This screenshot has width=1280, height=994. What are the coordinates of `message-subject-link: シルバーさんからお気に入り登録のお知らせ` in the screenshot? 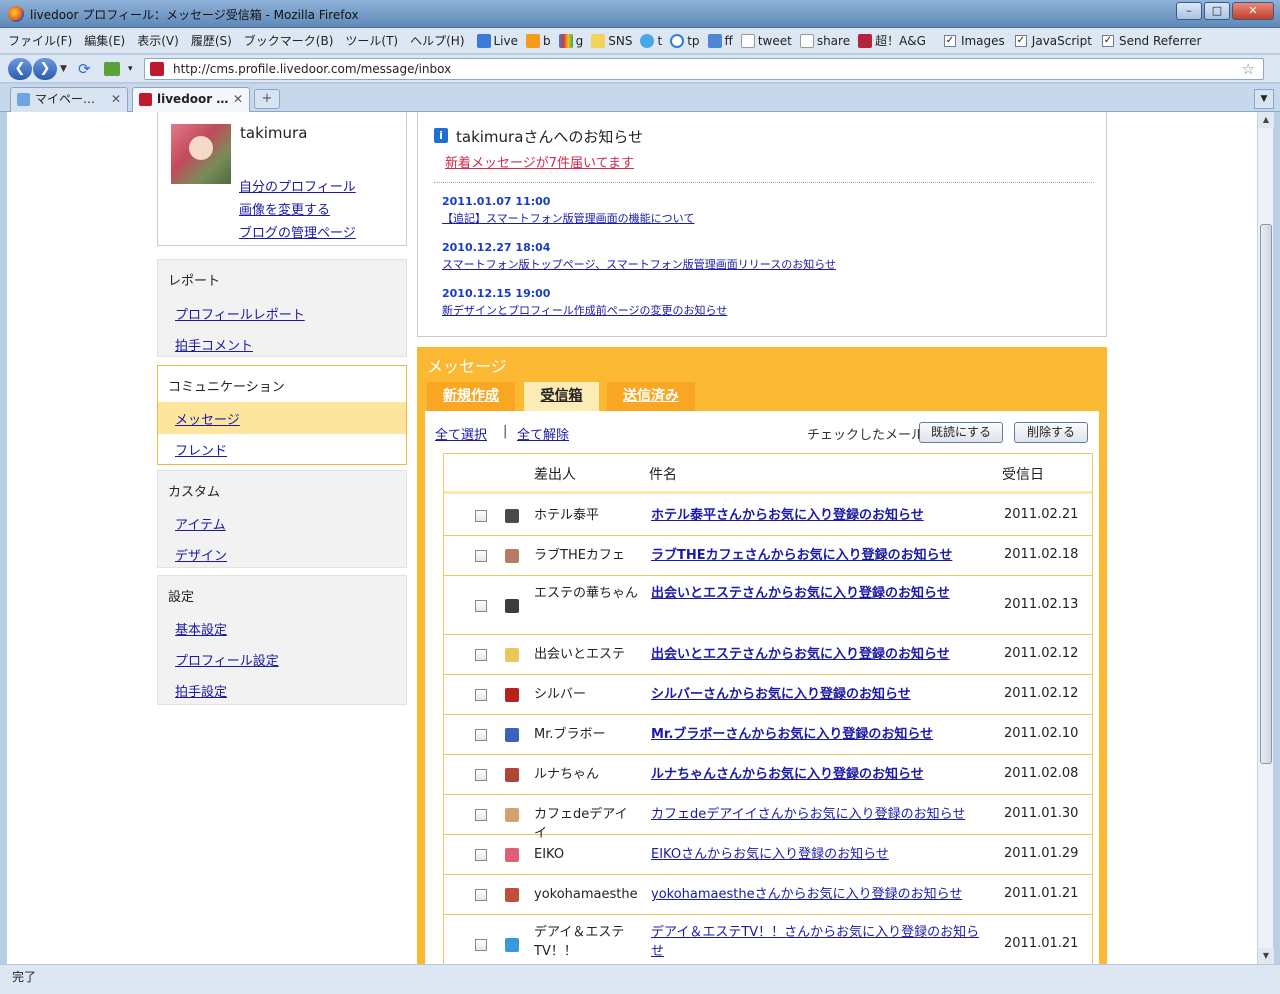 It's located at (821, 694).